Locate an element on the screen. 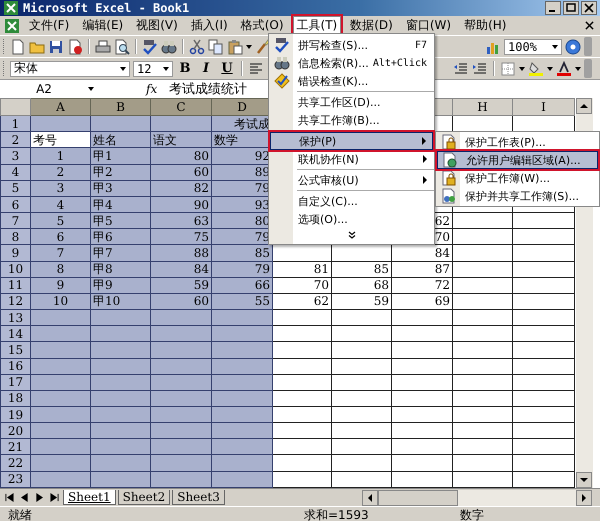  expand-chevron-icon is located at coordinates (352, 235).